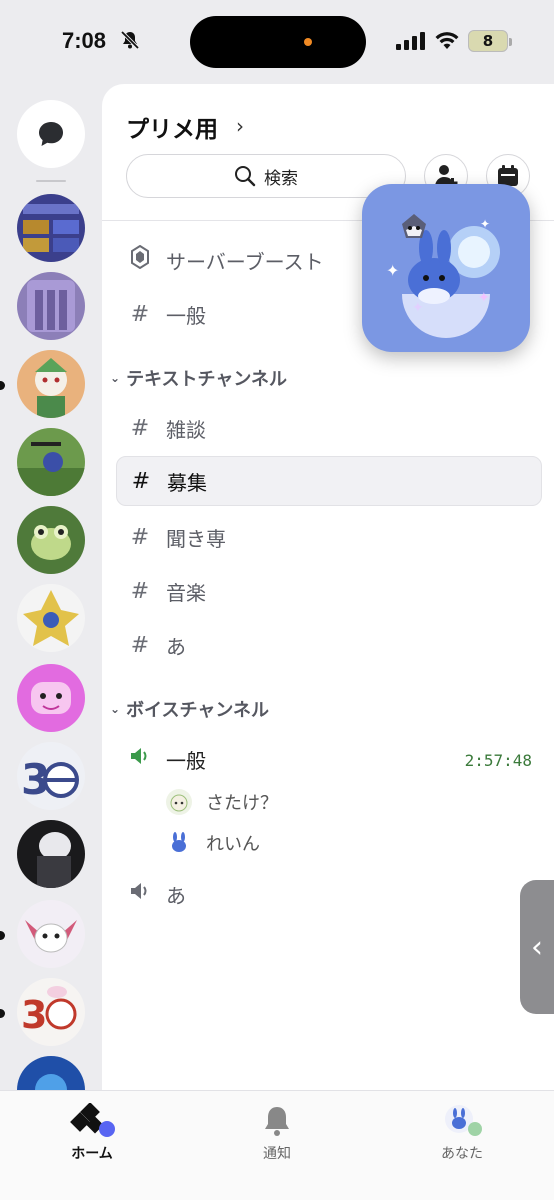 This screenshot has height=1200, width=554. I want to click on rail-separator, so click(51, 181).